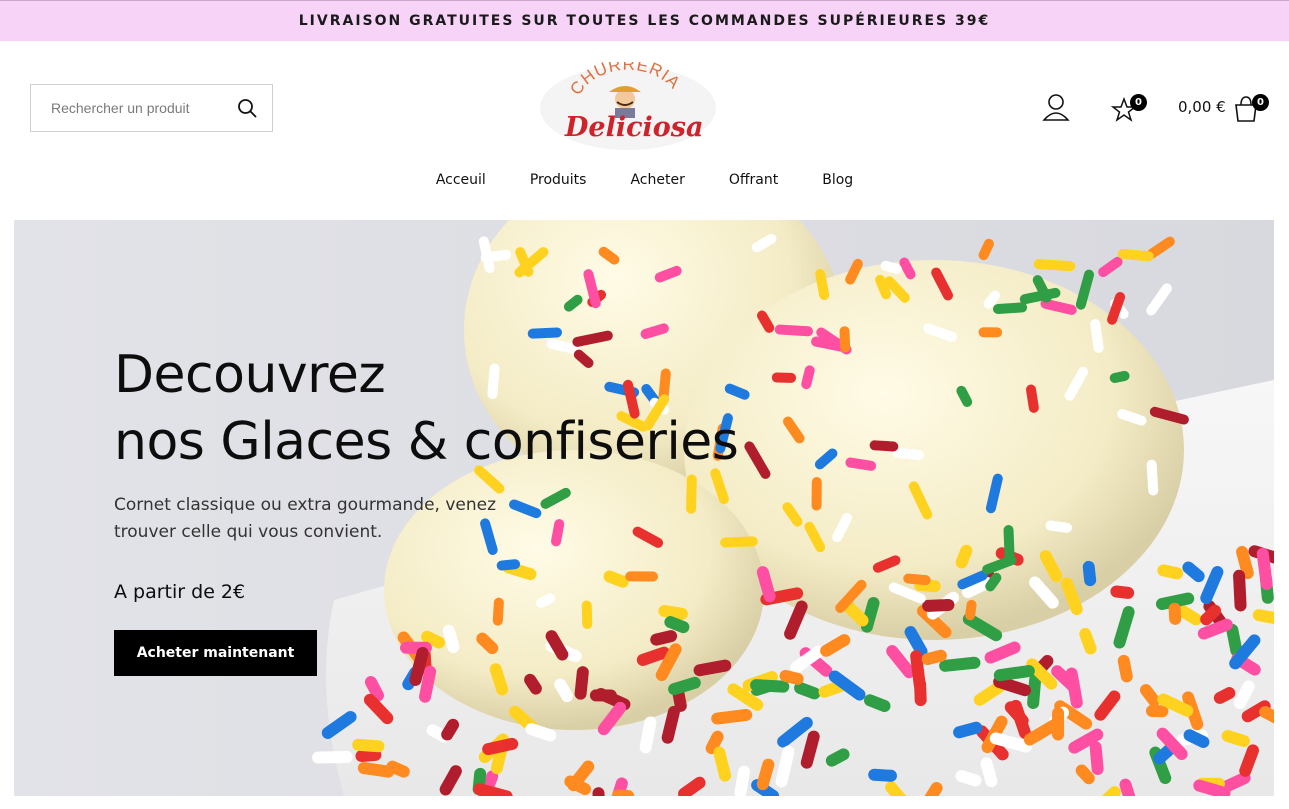  I want to click on wishlist-button: 0, so click(1129, 108).